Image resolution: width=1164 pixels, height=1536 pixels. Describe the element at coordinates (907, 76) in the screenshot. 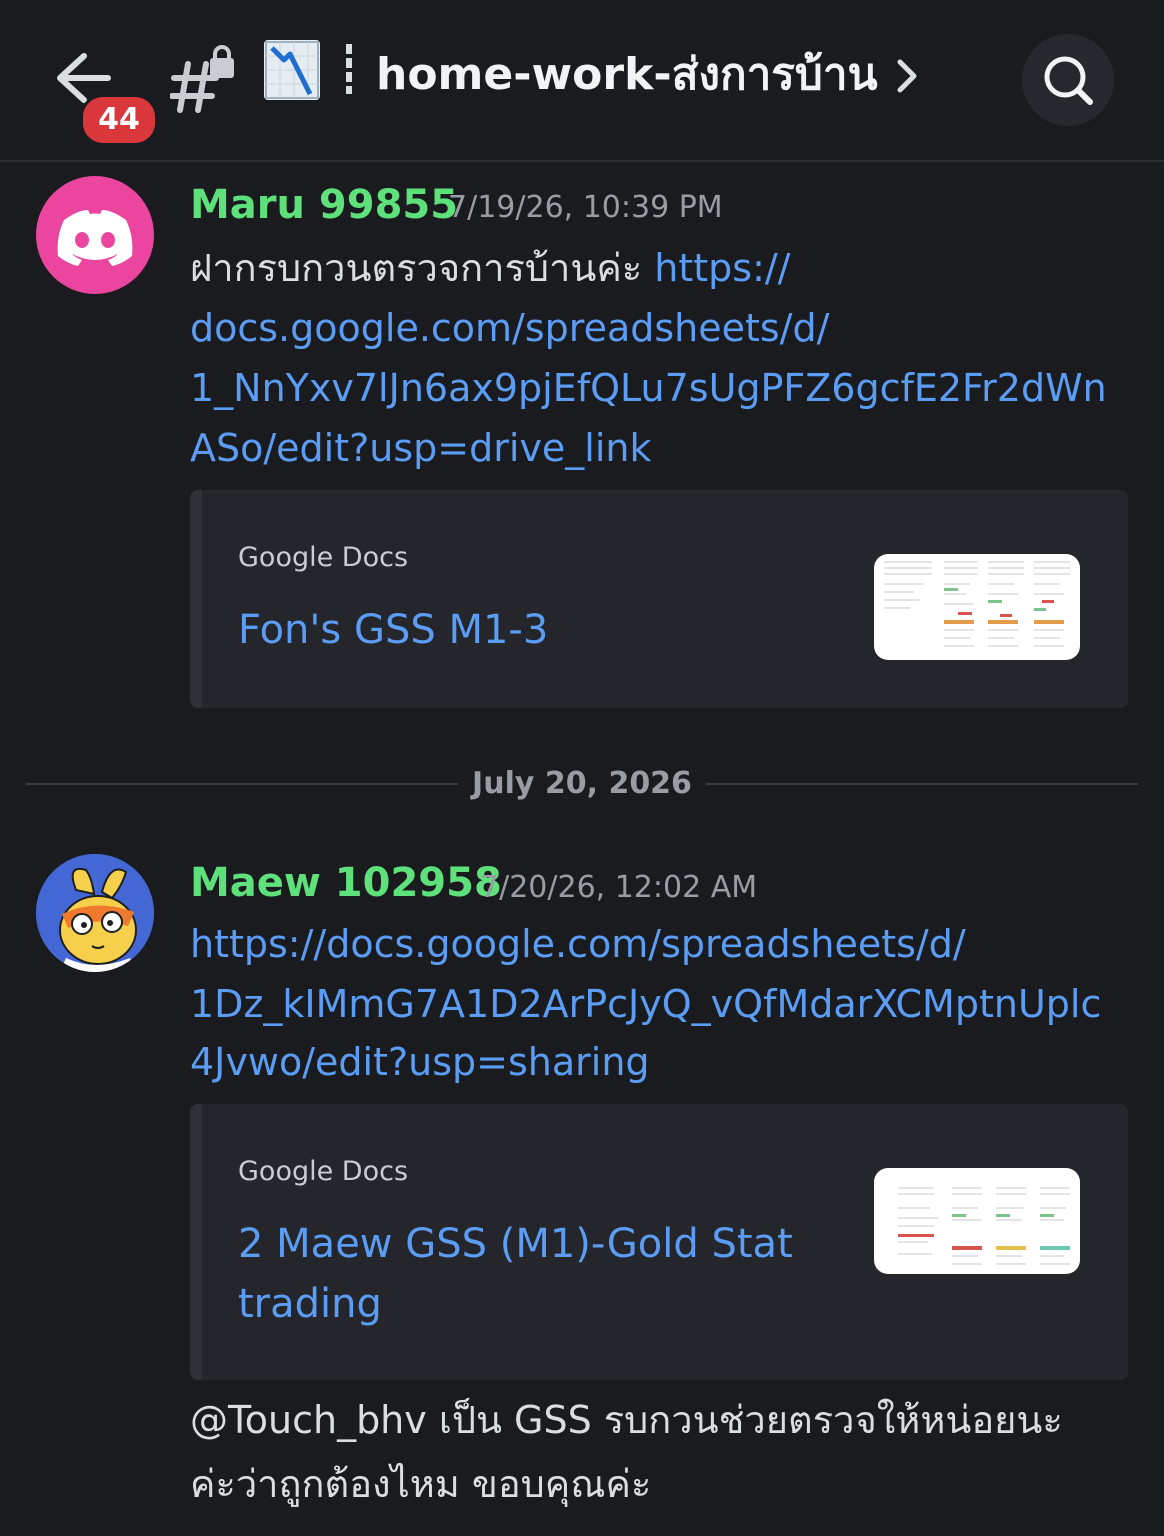

I see `chevron-right-icon` at that location.